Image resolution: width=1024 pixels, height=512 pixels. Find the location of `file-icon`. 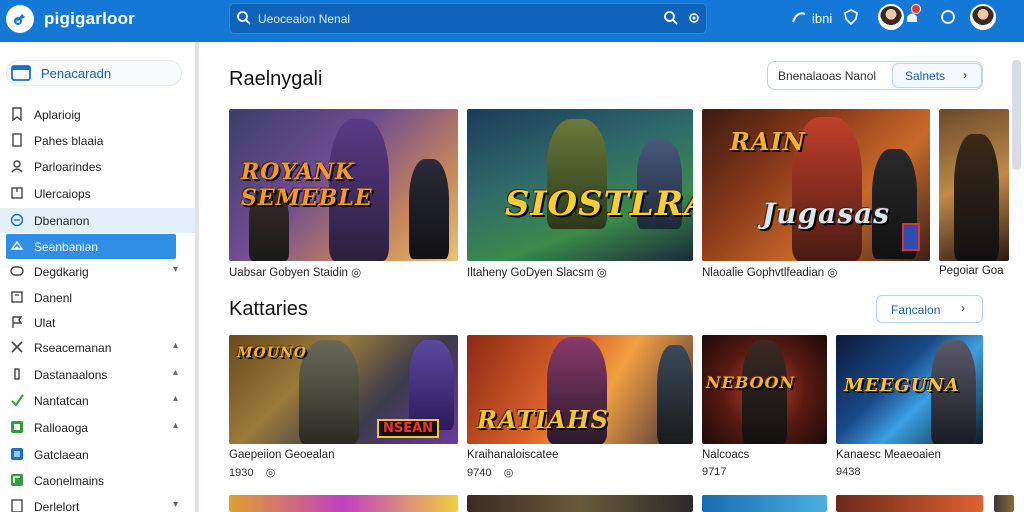

file-icon is located at coordinates (17, 140).